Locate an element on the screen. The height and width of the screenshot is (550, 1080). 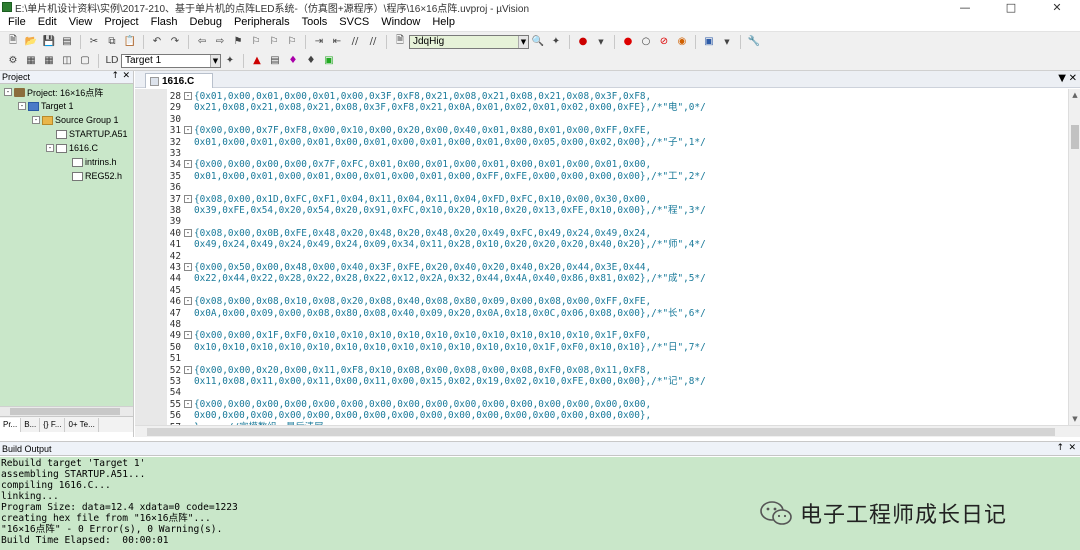
open-folder-icon: 📂 is located at coordinates (31, 42).